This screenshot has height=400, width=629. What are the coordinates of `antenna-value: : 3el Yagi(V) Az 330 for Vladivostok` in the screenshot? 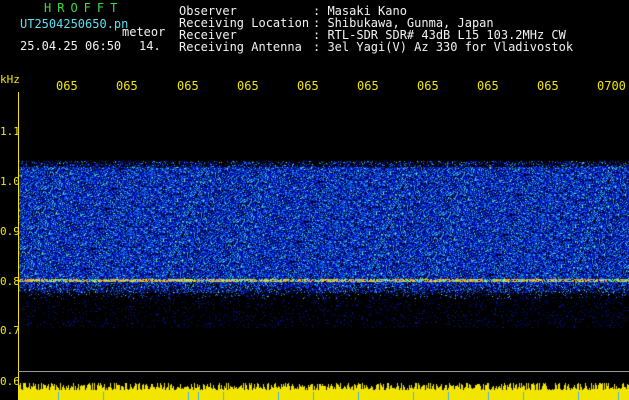 It's located at (443, 47).